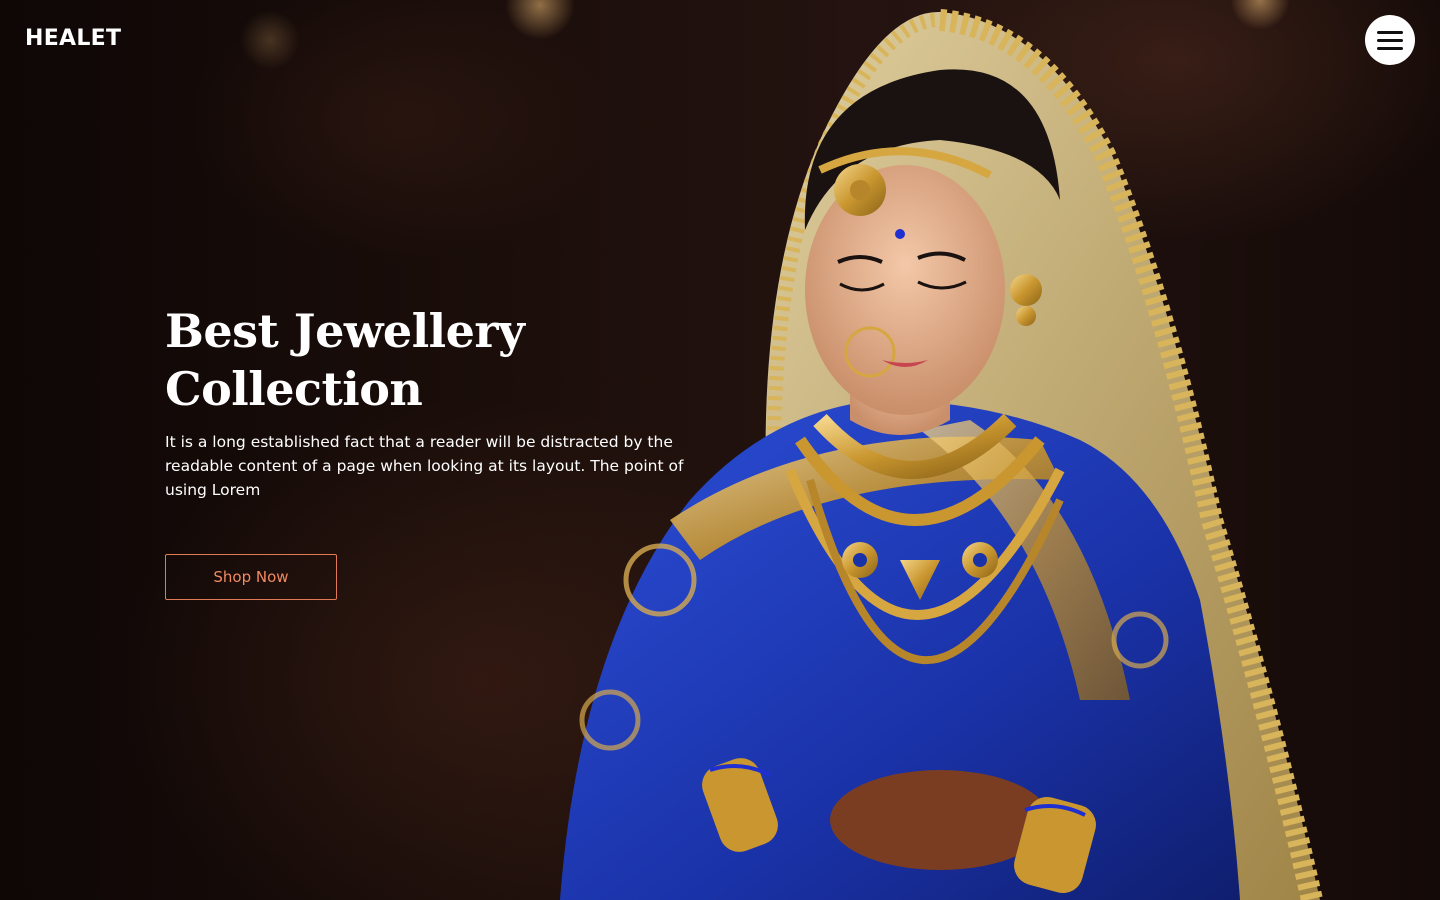  Describe the element at coordinates (251, 577) in the screenshot. I see `shop-now-button: Shop Now` at that location.